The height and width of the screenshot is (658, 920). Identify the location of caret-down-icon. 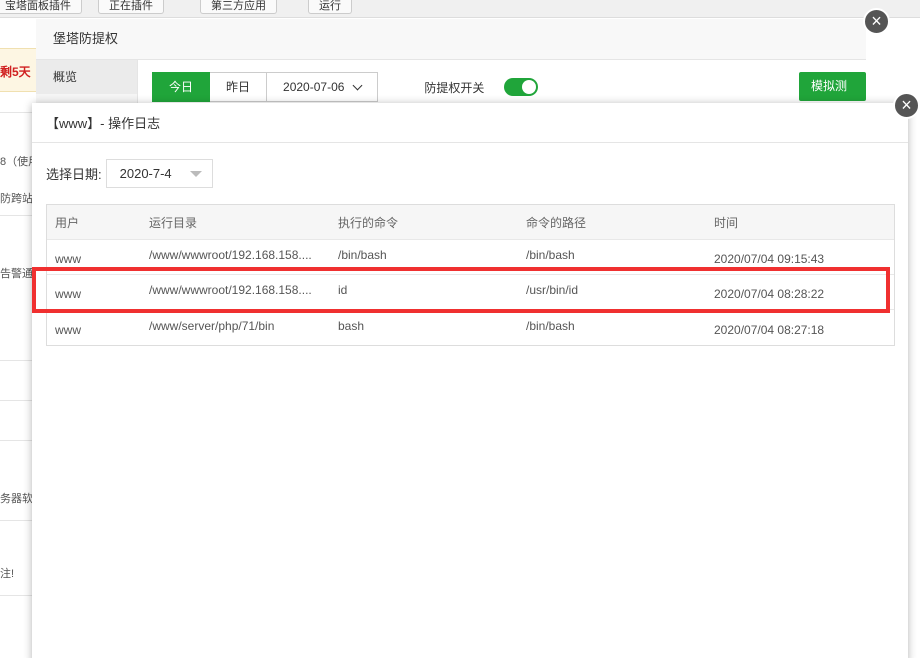
(195, 173).